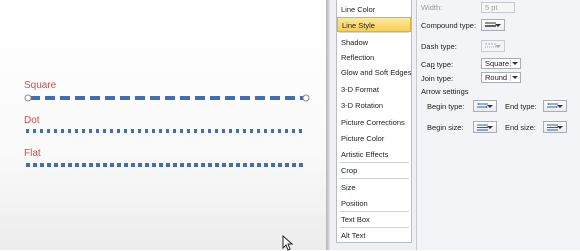  What do you see at coordinates (374, 24) in the screenshot?
I see `category-line-style: Line Style` at bounding box center [374, 24].